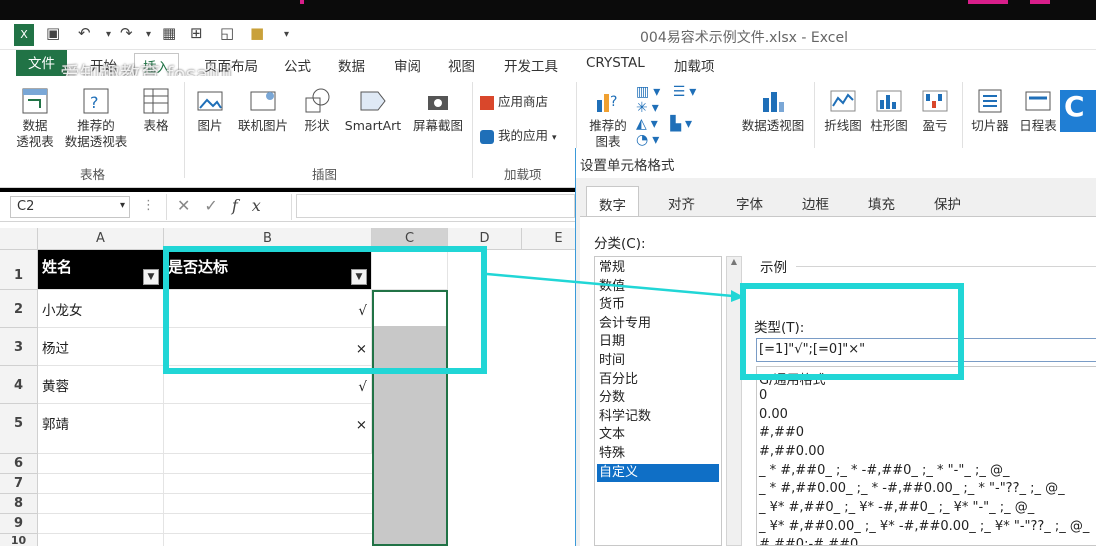 This screenshot has width=1096, height=546. Describe the element at coordinates (148, 40) in the screenshot. I see `redo-dropdown-icon: ▾` at that location.